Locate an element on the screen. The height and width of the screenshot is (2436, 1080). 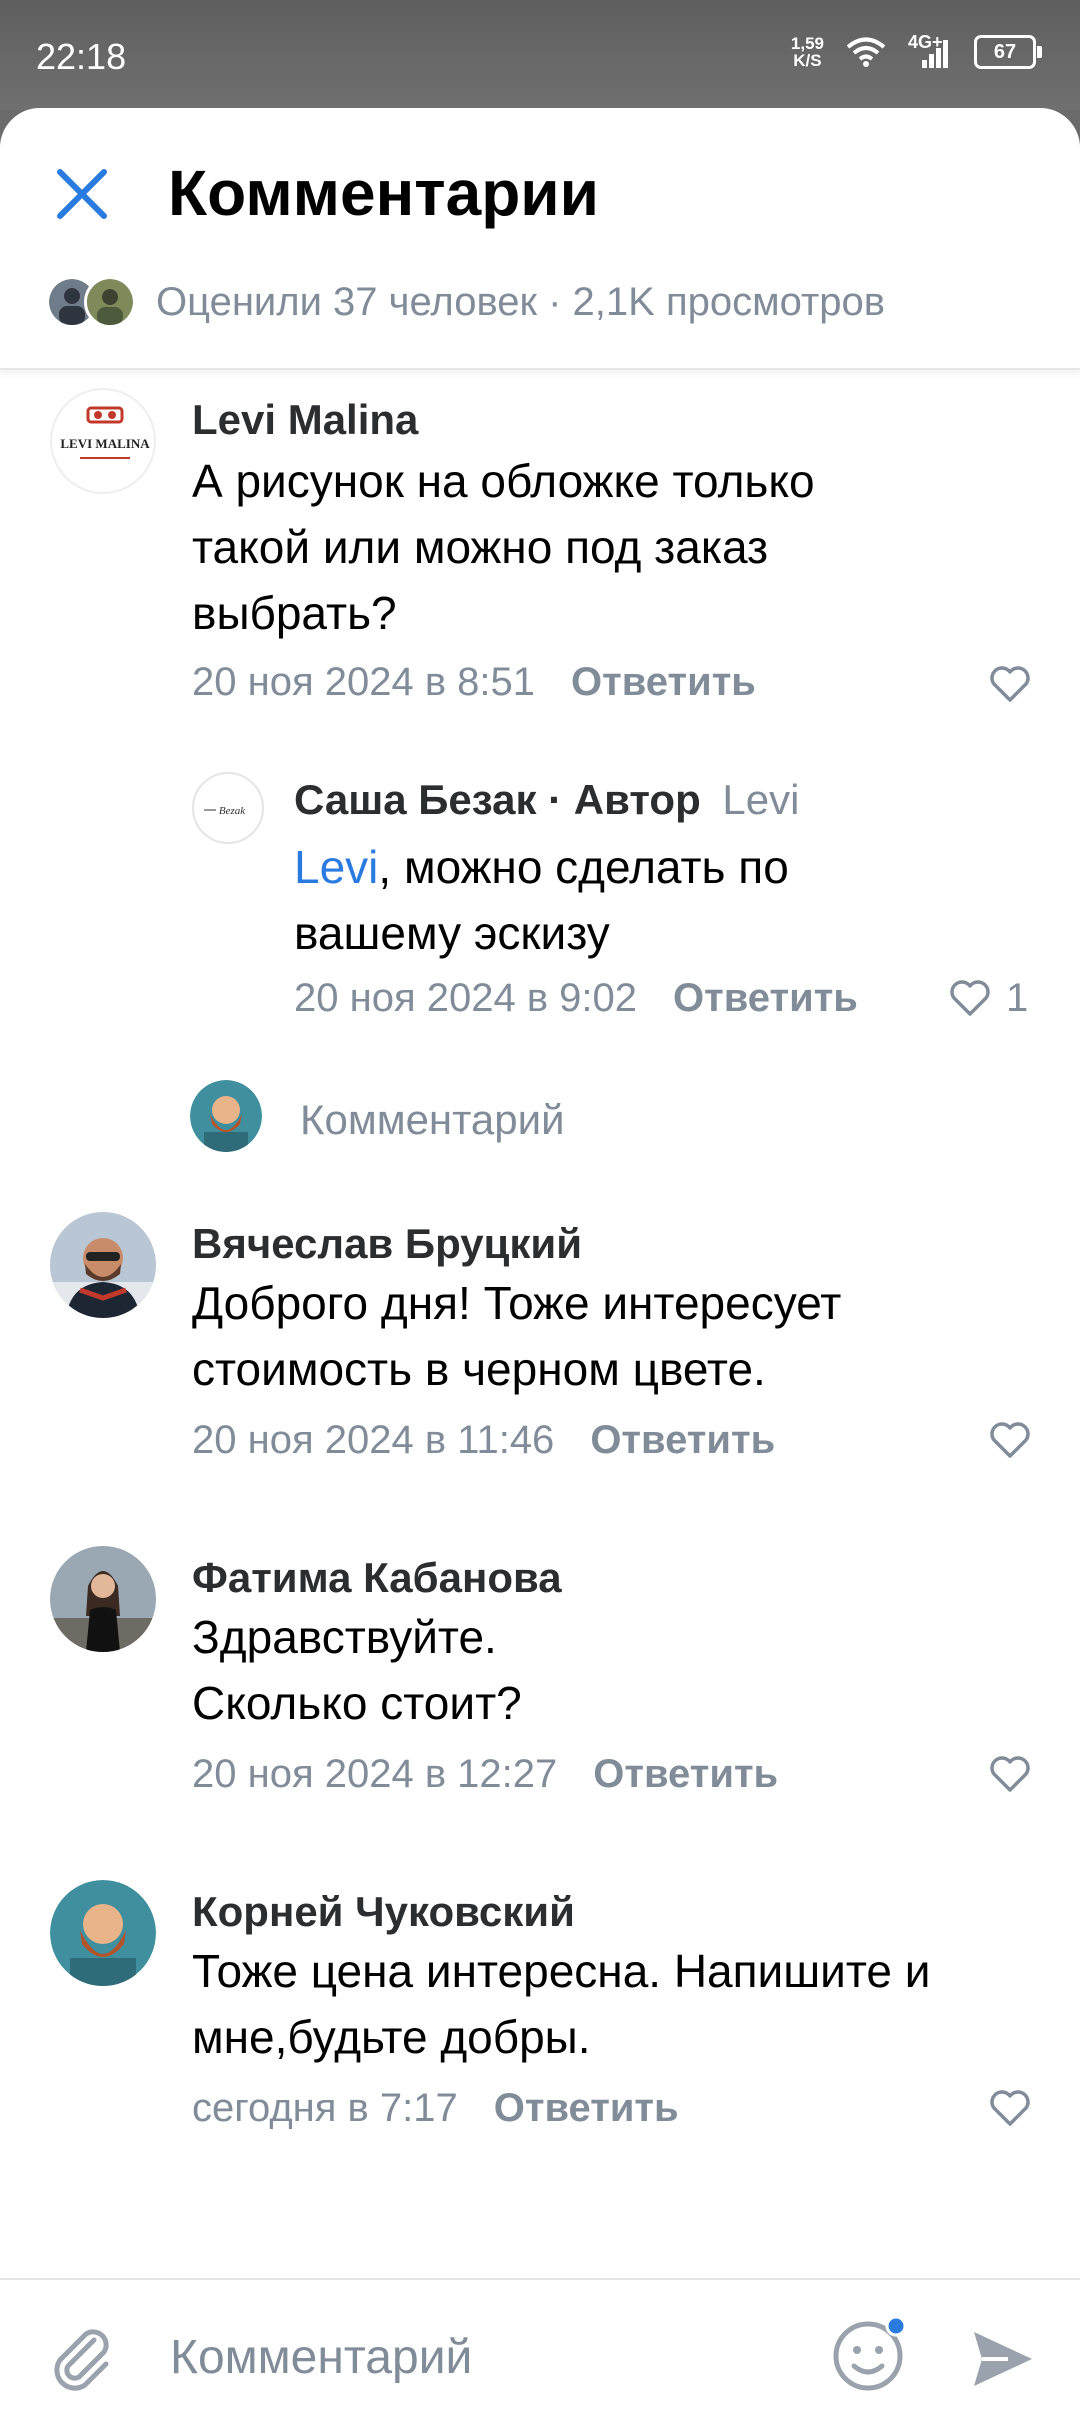
user-avatar is located at coordinates (226, 1116).